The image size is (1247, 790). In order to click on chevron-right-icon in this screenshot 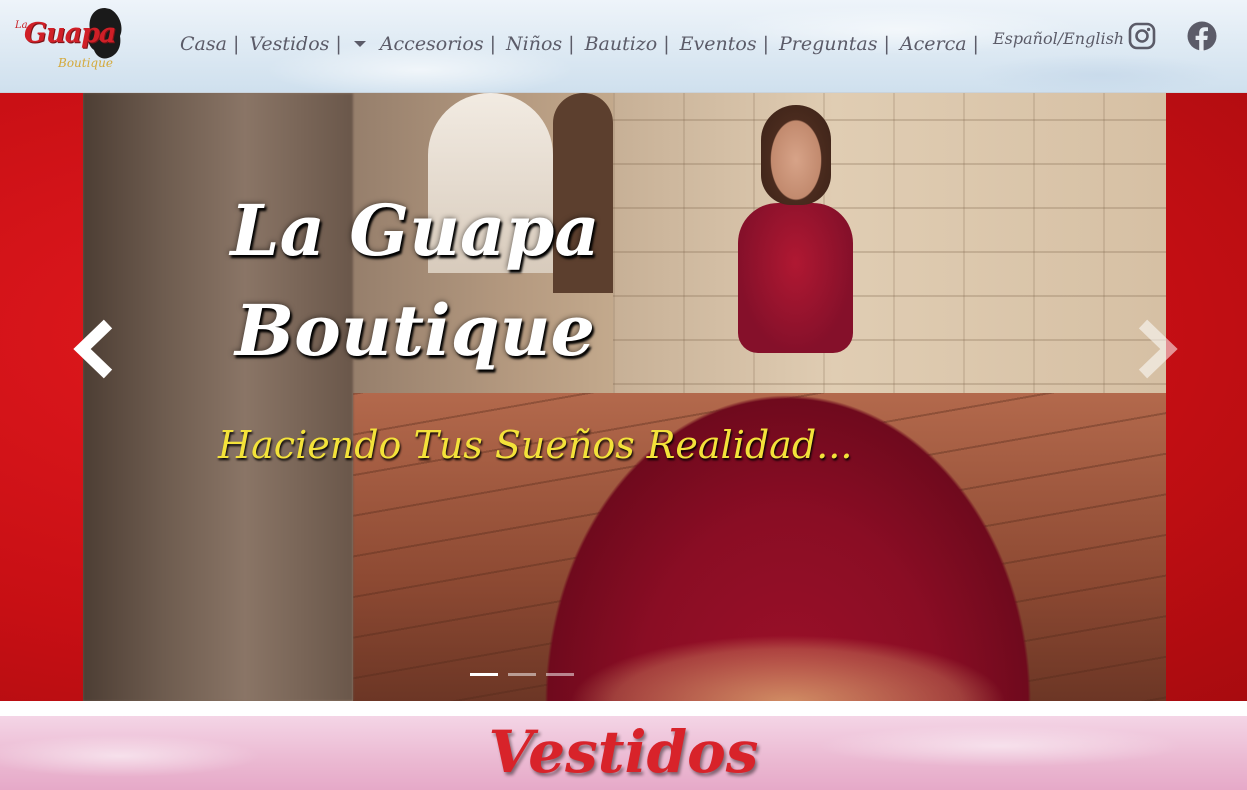, I will do `click(1157, 349)`.